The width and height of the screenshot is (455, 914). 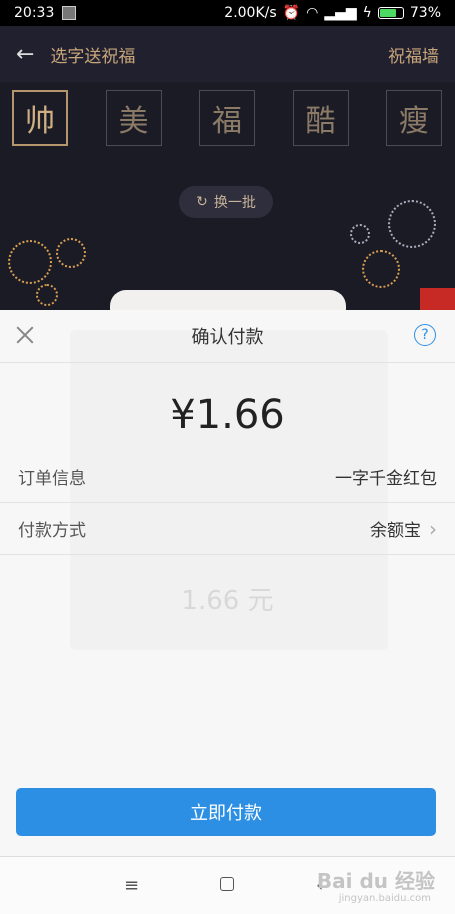 I want to click on watermark-url: jingyan.baidu.com, so click(x=384, y=898).